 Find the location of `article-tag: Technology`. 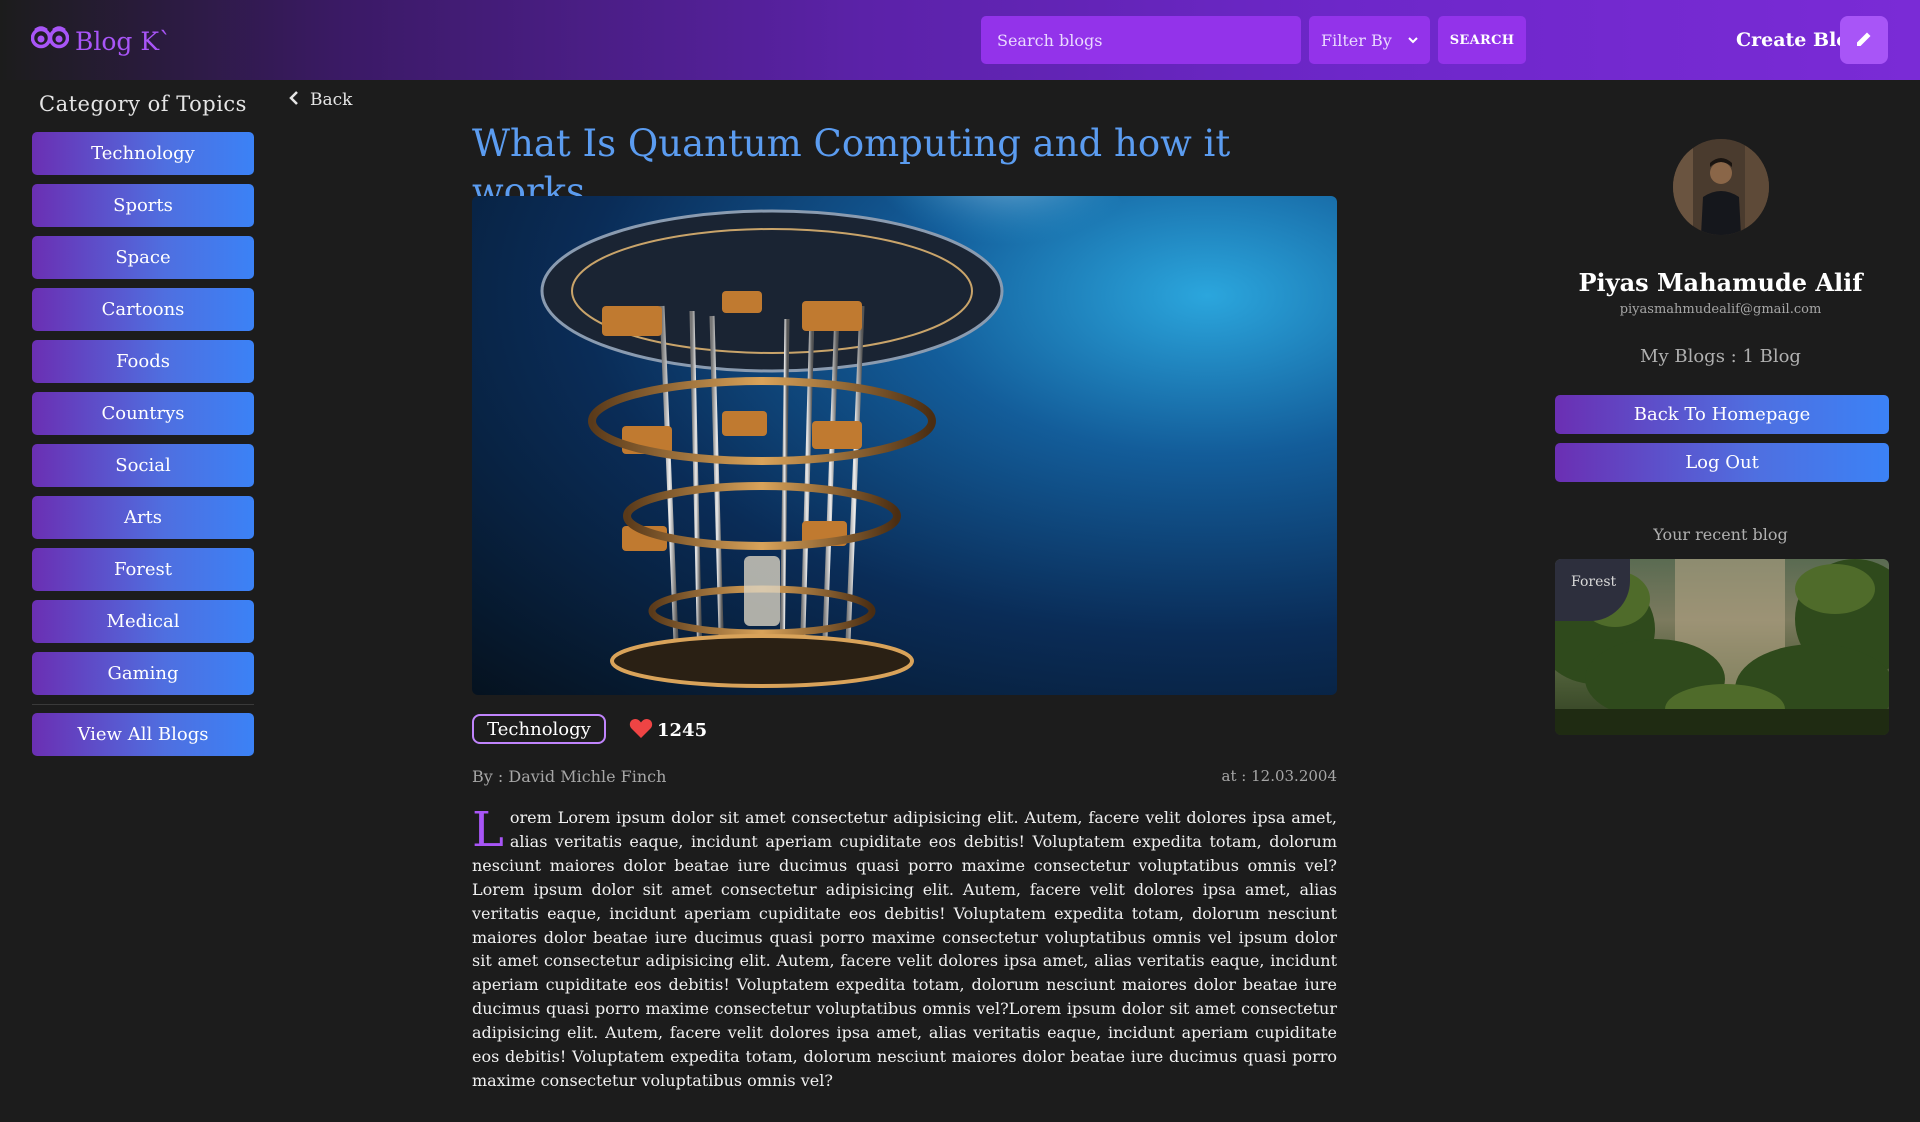

article-tag: Technology is located at coordinates (539, 729).